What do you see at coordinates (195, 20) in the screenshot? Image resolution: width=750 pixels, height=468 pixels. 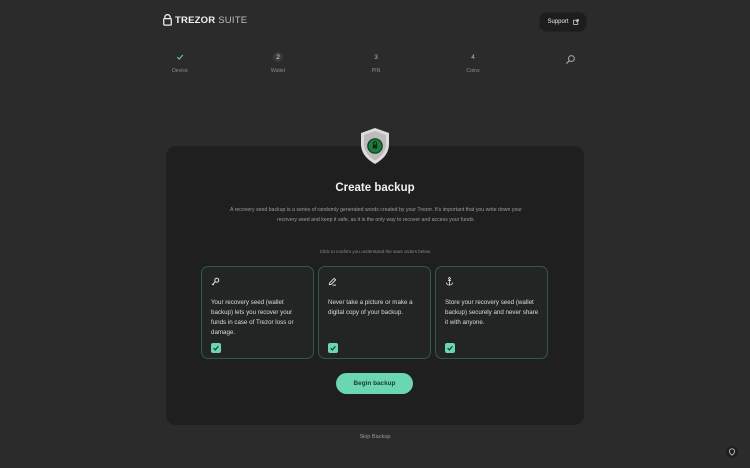 I see `logo-text-strong: TREZOR` at bounding box center [195, 20].